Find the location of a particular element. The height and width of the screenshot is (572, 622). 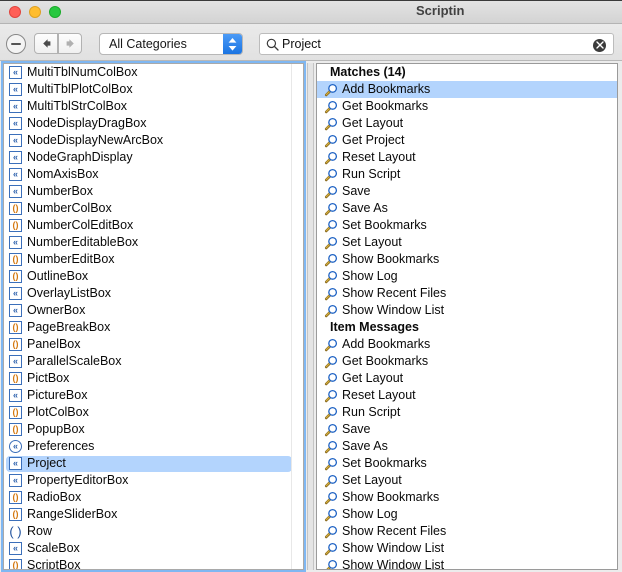

list-item-label: Project is located at coordinates (46, 463).